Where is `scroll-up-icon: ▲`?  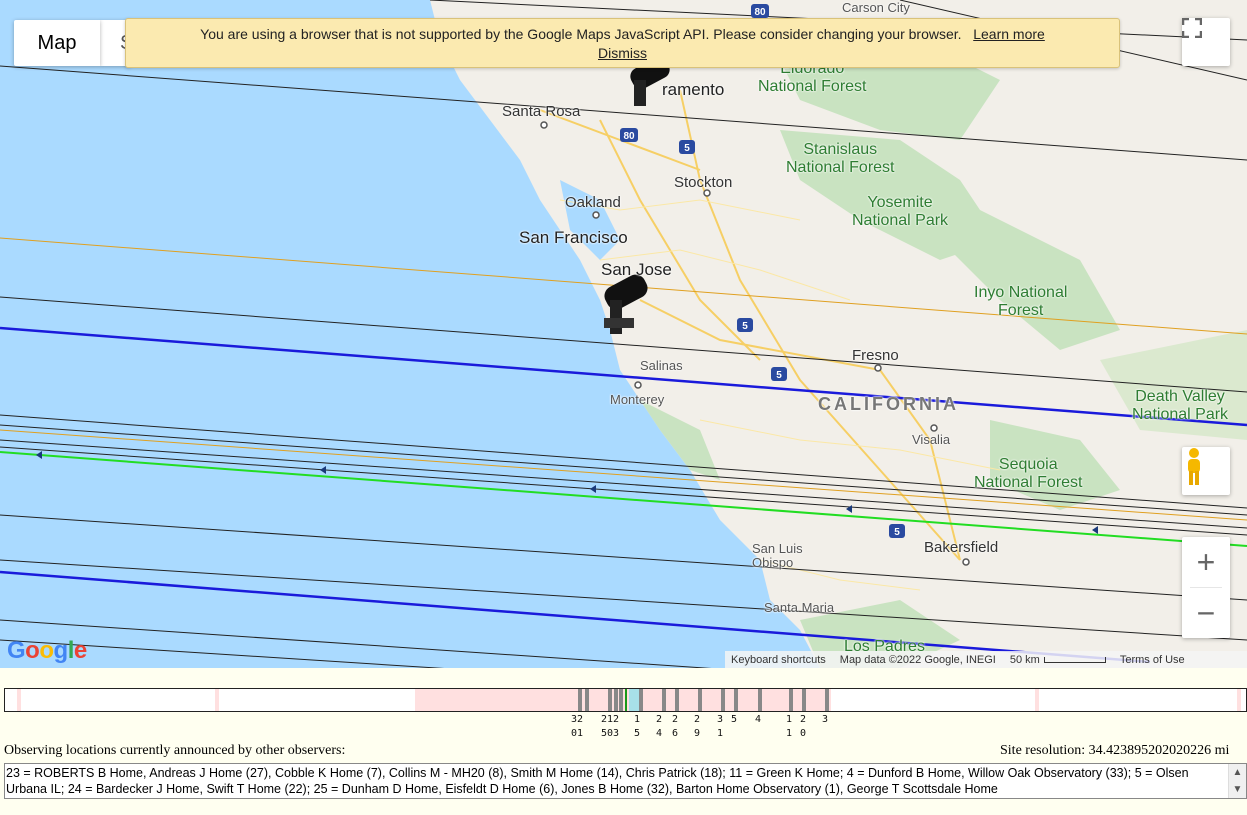
scroll-up-icon: ▲ is located at coordinates (1237, 772).